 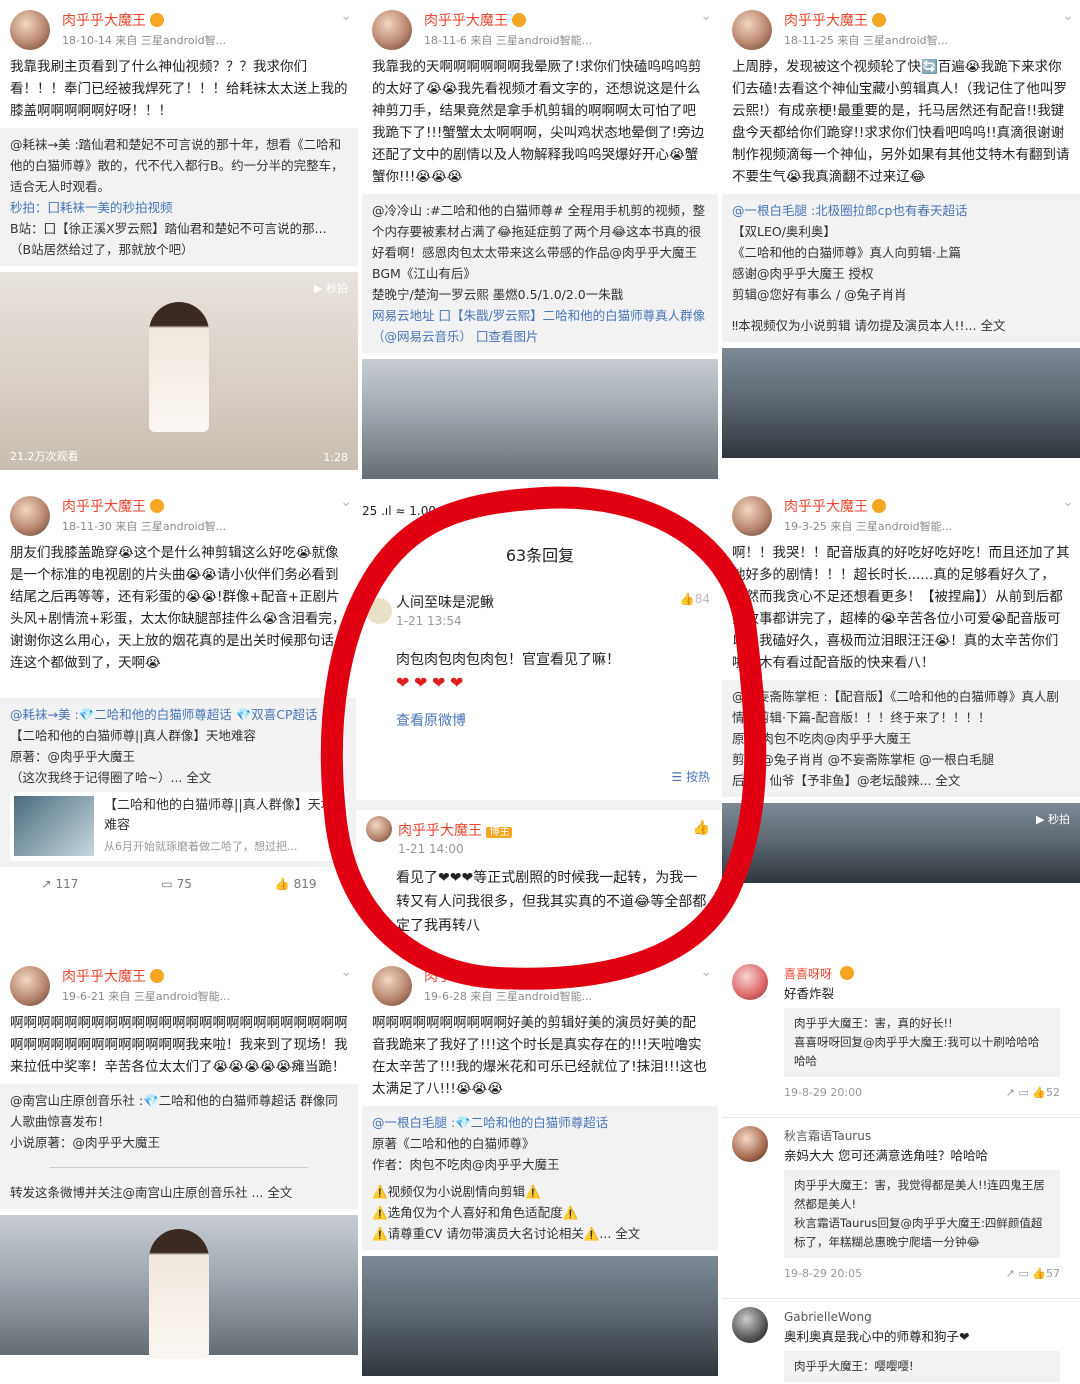 What do you see at coordinates (475, 1212) in the screenshot?
I see `warning-text: ⚠️选角仅为个人喜好和角色适配度⚠️` at bounding box center [475, 1212].